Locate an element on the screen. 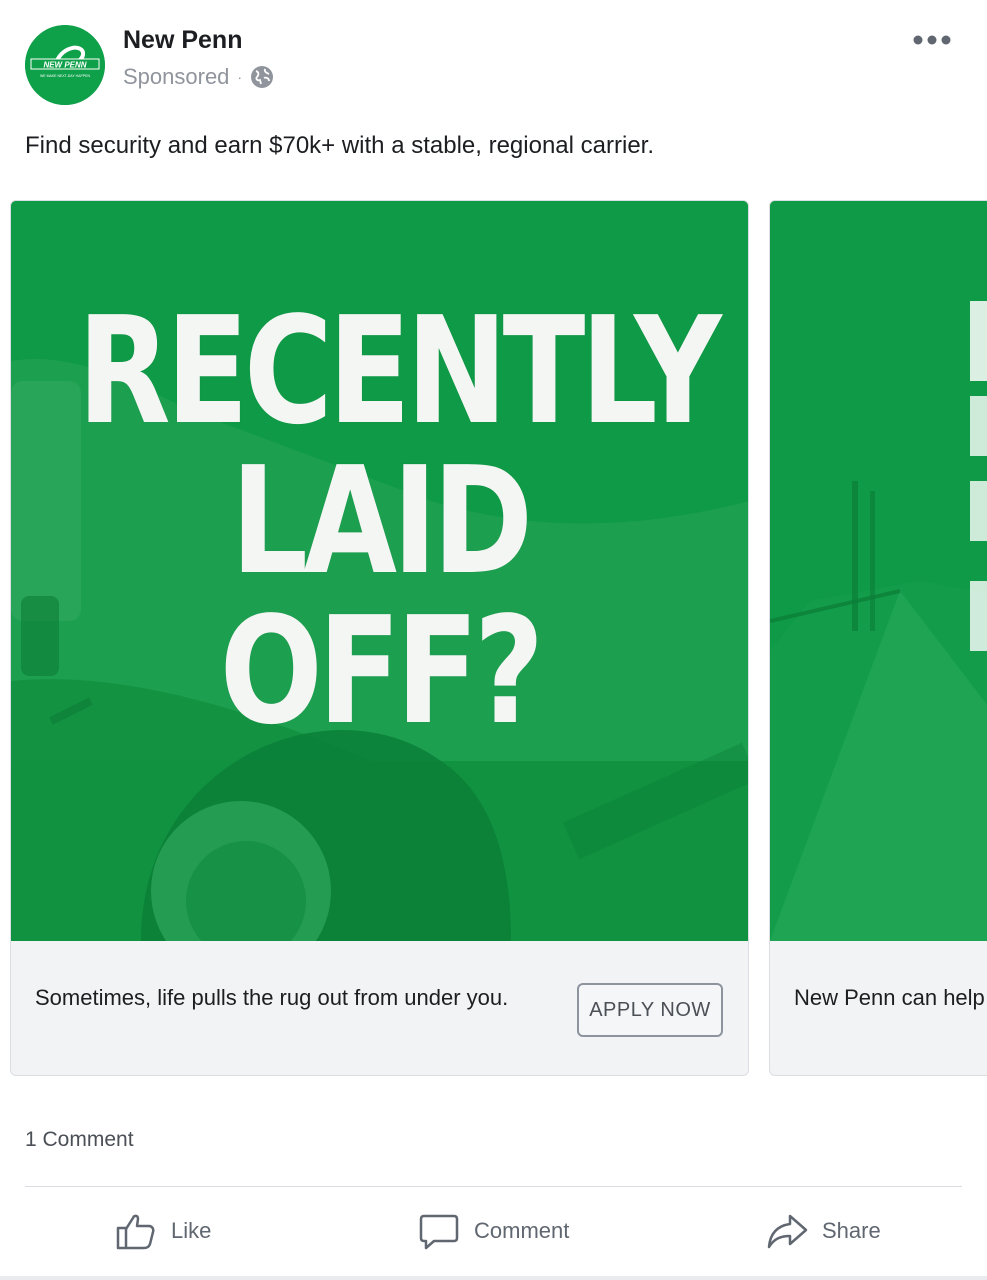 This screenshot has height=1280, width=987. like-label: Like is located at coordinates (191, 1230).